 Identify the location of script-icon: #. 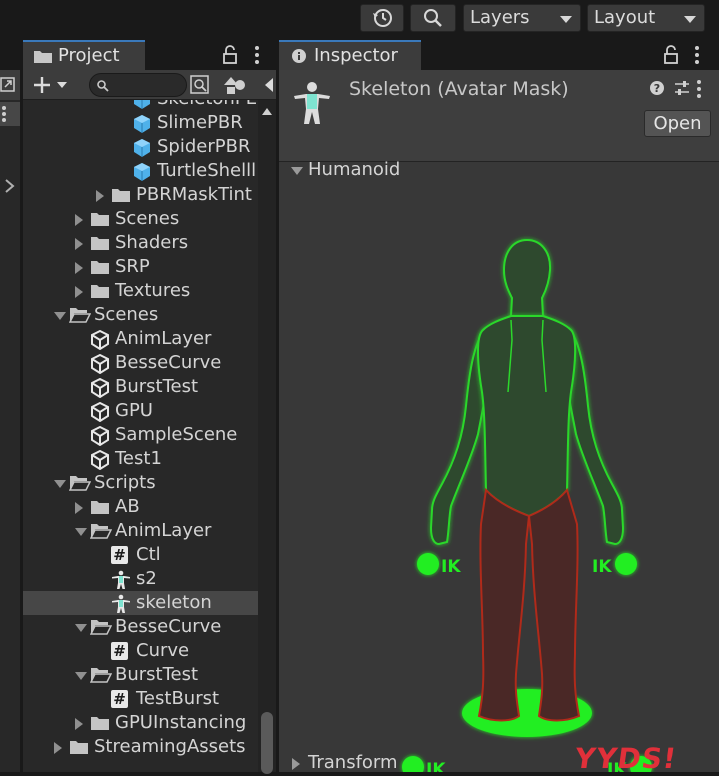
(121, 555).